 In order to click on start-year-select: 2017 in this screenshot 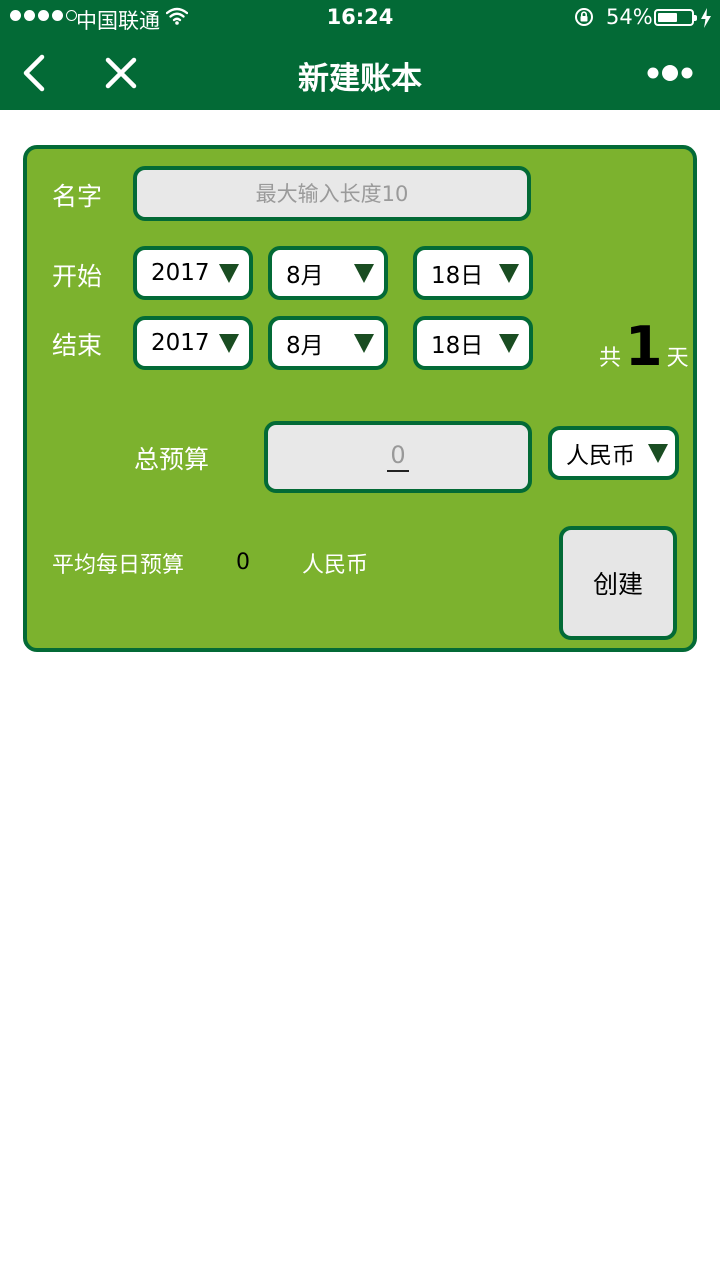, I will do `click(193, 273)`.